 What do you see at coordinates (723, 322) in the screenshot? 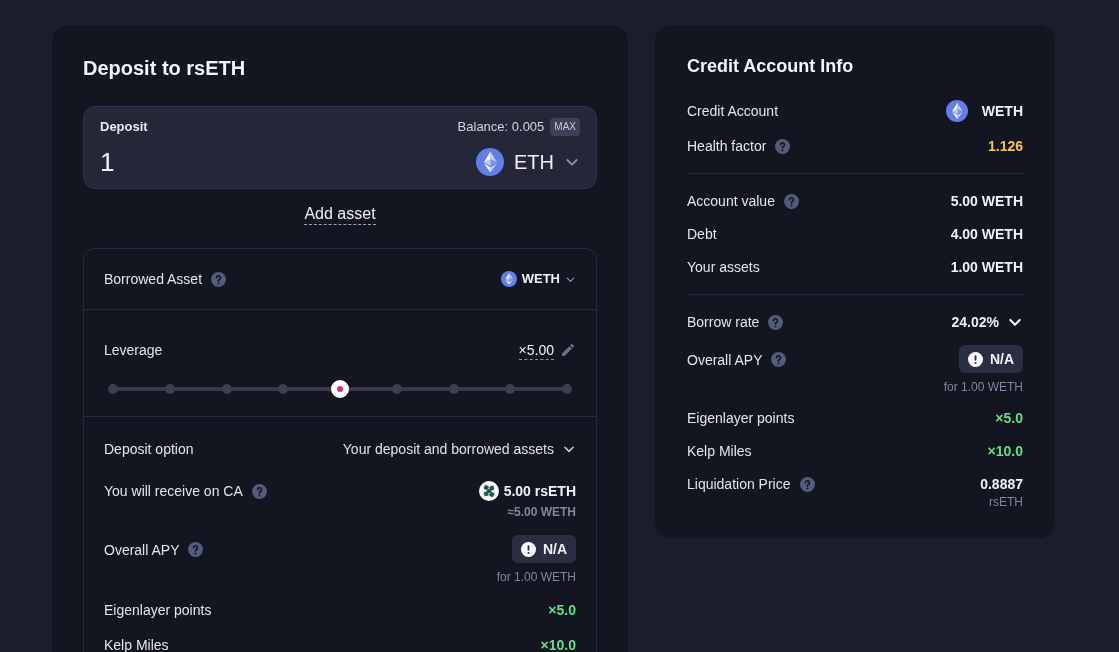
I see `row-label: Borrow rate` at bounding box center [723, 322].